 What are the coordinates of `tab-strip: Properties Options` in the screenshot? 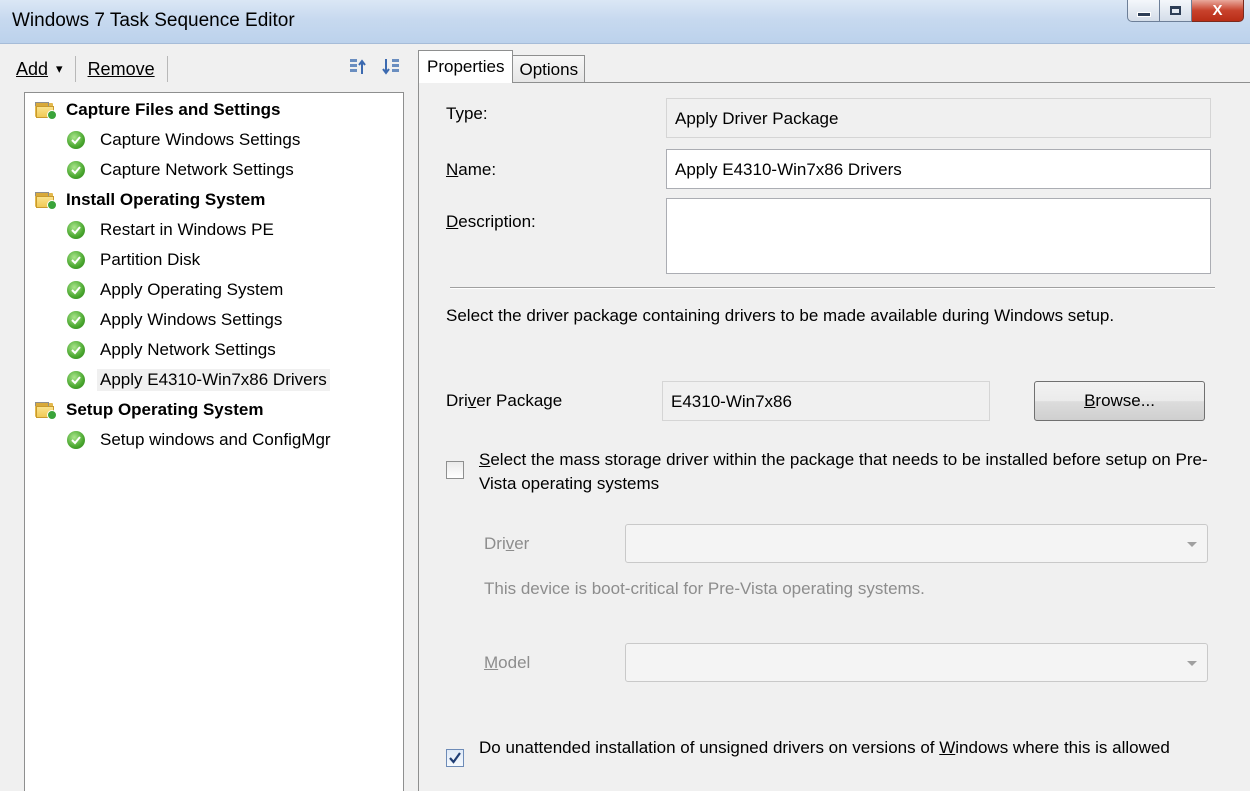 It's located at (502, 66).